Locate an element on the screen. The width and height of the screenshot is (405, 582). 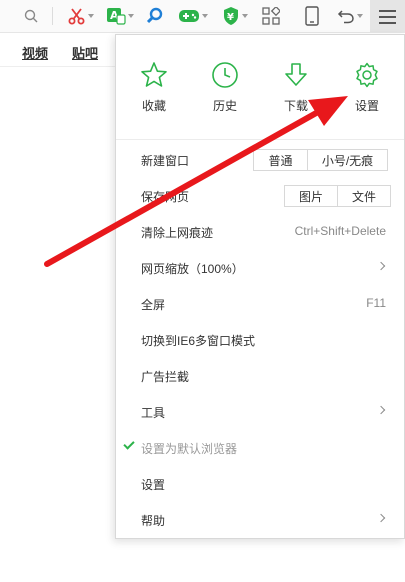
quick-download: 下载 is located at coordinates (296, 87).